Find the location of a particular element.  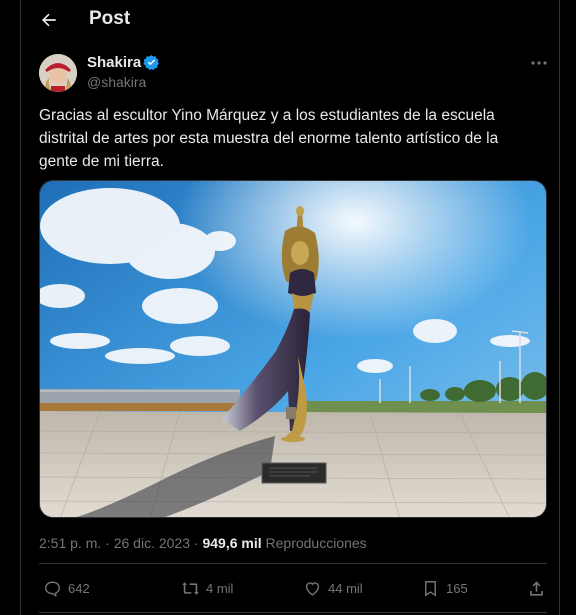

repost-button: 4 mil is located at coordinates (207, 588).